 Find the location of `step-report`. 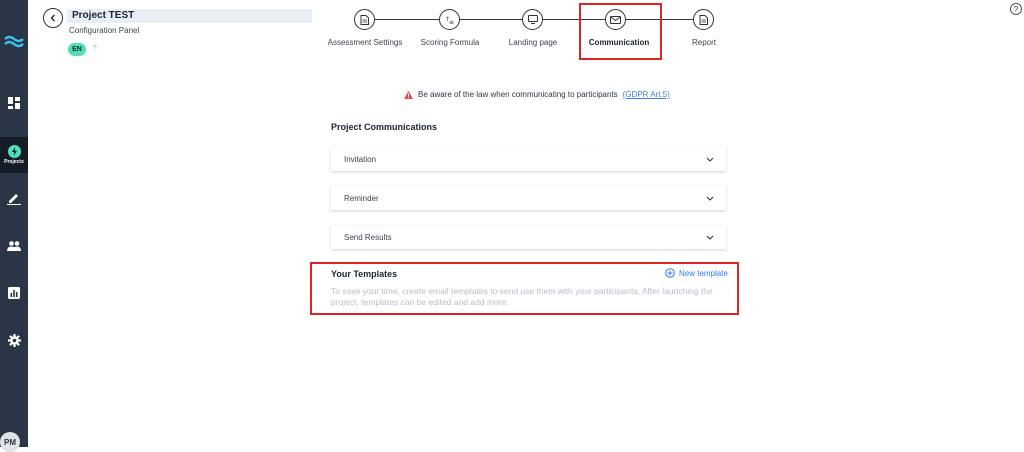

step-report is located at coordinates (703, 19).